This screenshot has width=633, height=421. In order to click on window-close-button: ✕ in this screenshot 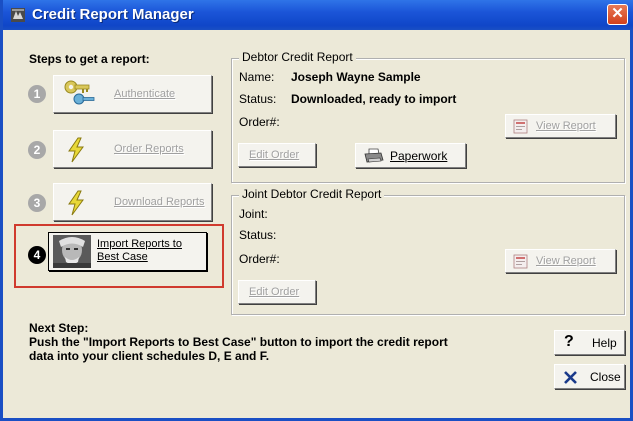, I will do `click(617, 14)`.